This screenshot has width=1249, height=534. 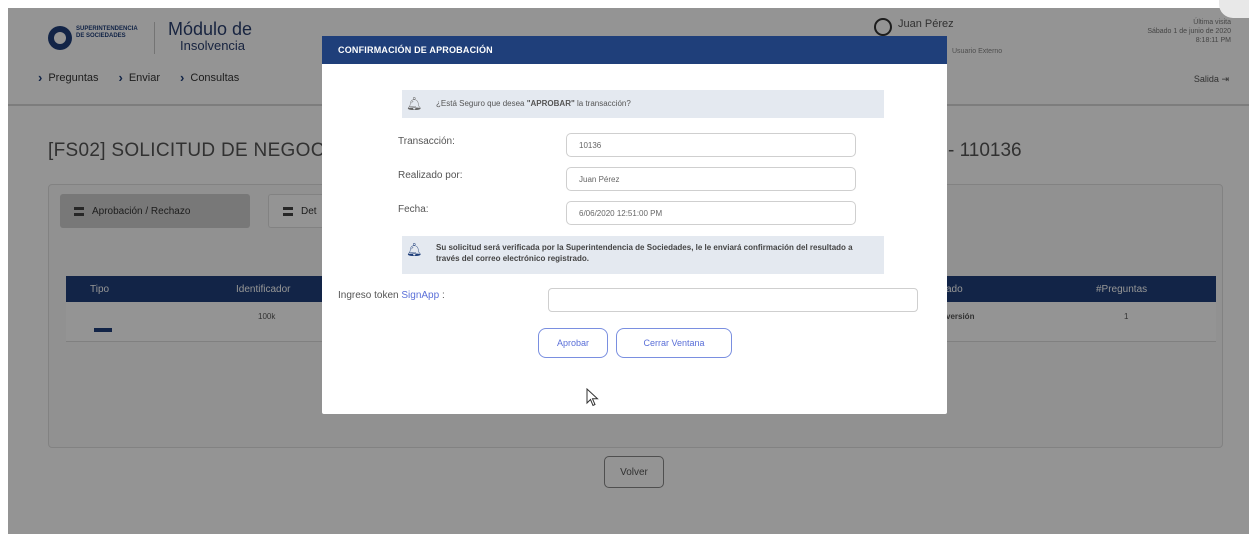 What do you see at coordinates (415, 50) in the screenshot?
I see `modal-title: CONFIRMACIÓN DE APROBACIÓN` at bounding box center [415, 50].